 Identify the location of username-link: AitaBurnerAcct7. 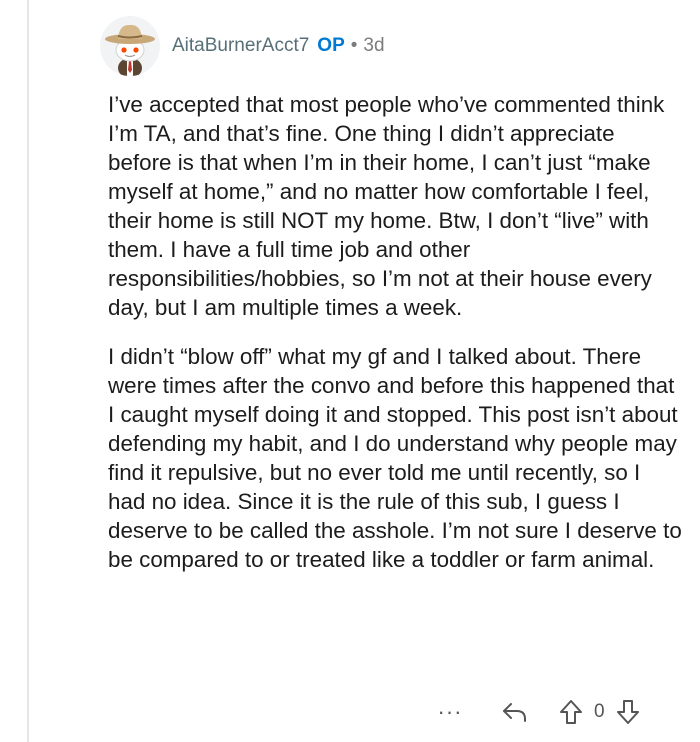
(240, 46).